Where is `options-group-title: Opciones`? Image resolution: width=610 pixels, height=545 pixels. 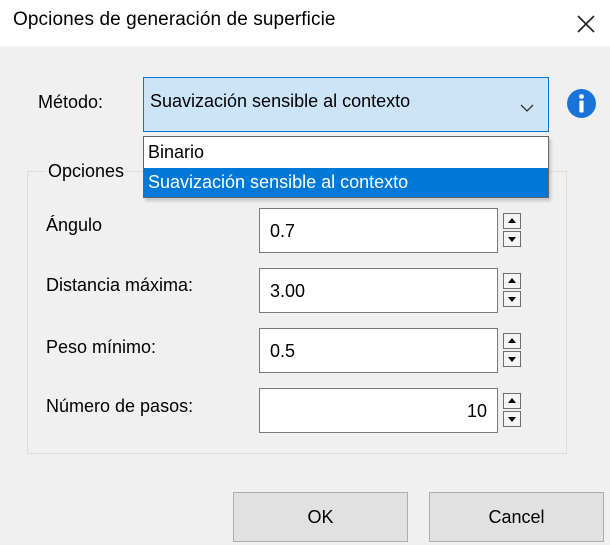 options-group-title: Opciones is located at coordinates (86, 171).